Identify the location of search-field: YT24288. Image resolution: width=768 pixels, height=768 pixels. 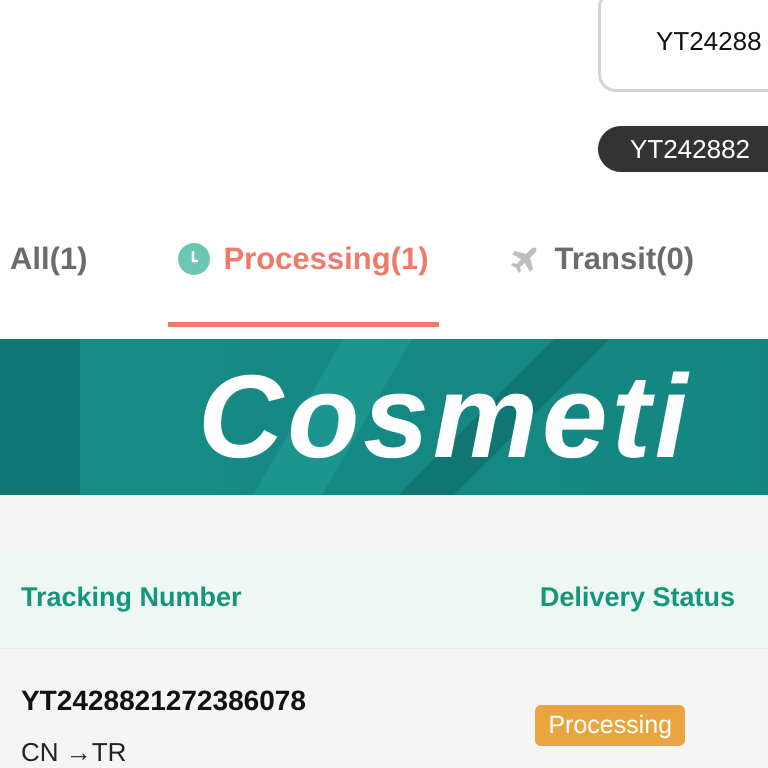
(683, 46).